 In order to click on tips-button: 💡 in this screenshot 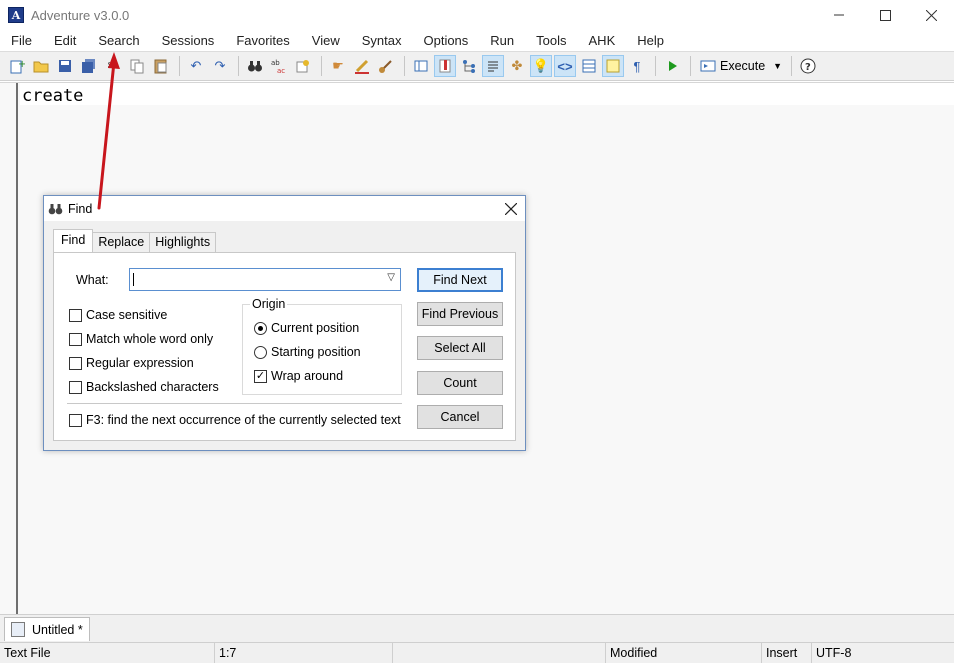, I will do `click(541, 66)`.